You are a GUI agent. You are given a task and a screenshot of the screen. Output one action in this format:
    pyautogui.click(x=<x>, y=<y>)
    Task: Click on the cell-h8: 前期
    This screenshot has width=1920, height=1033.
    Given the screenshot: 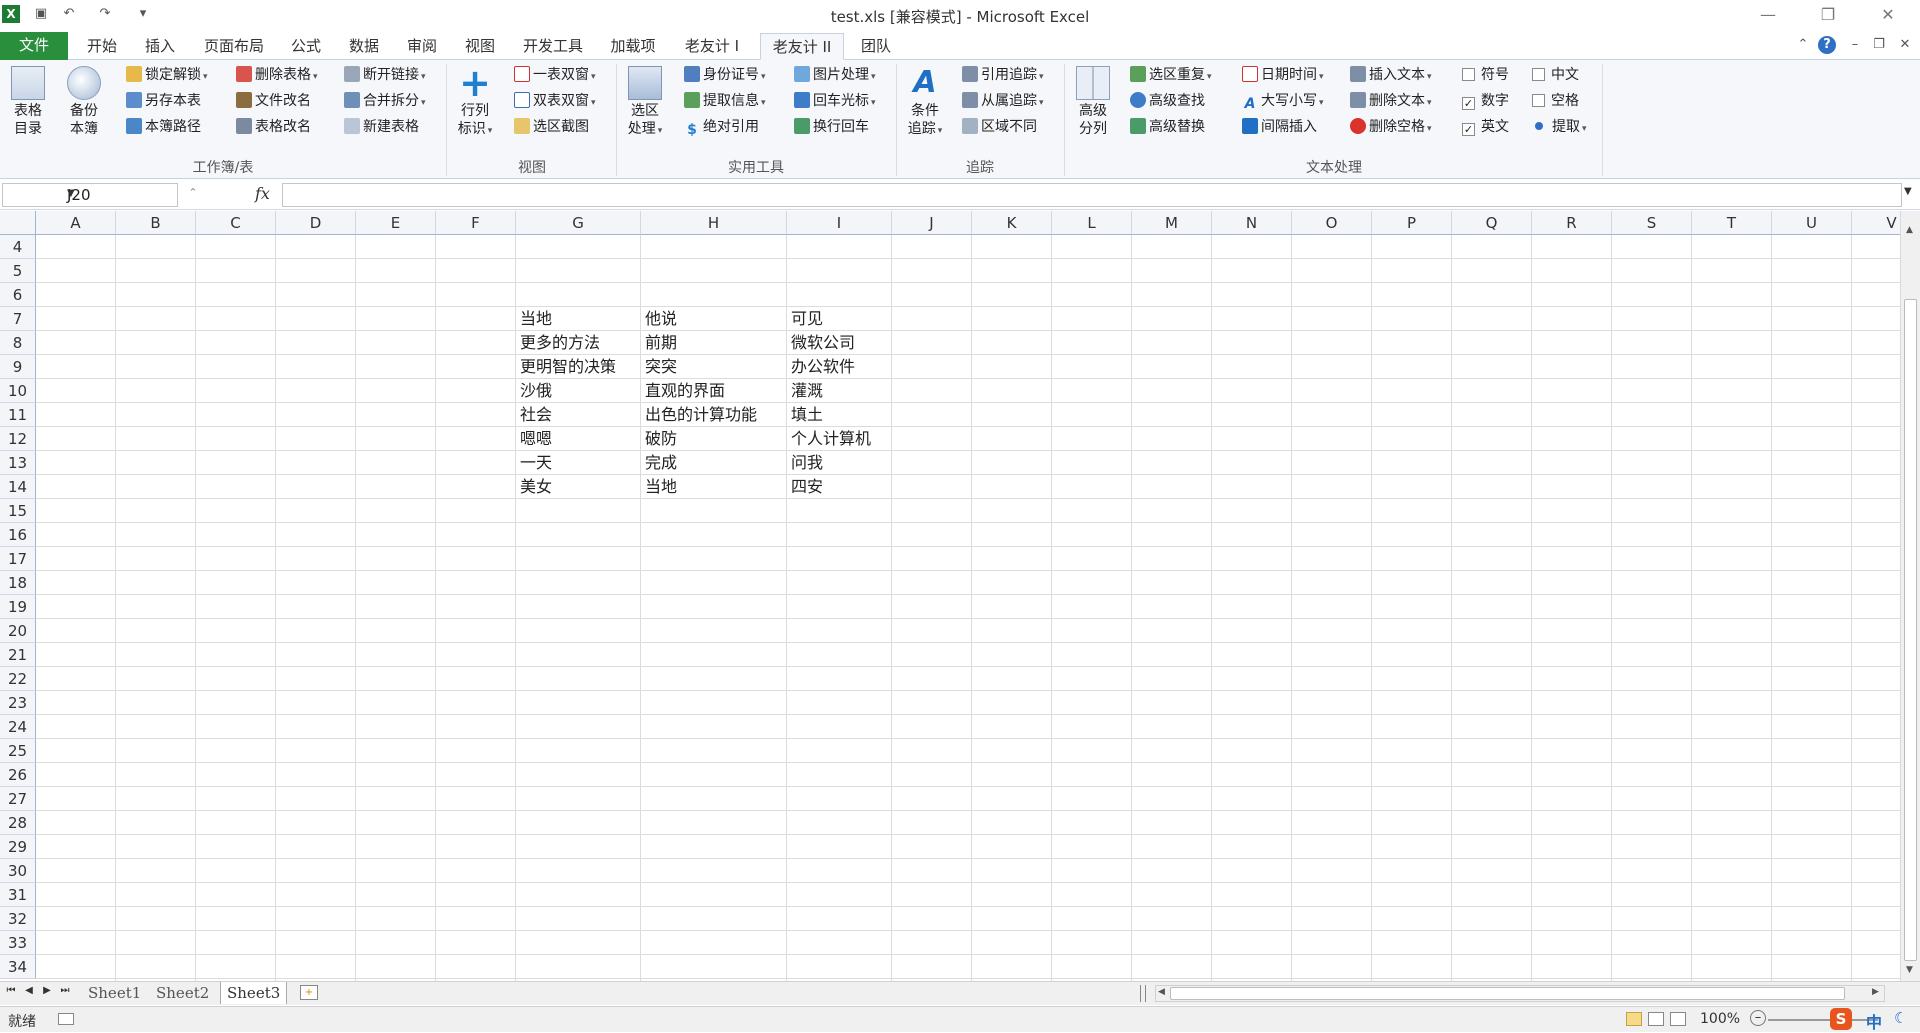 What is the action you would take?
    pyautogui.click(x=714, y=343)
    